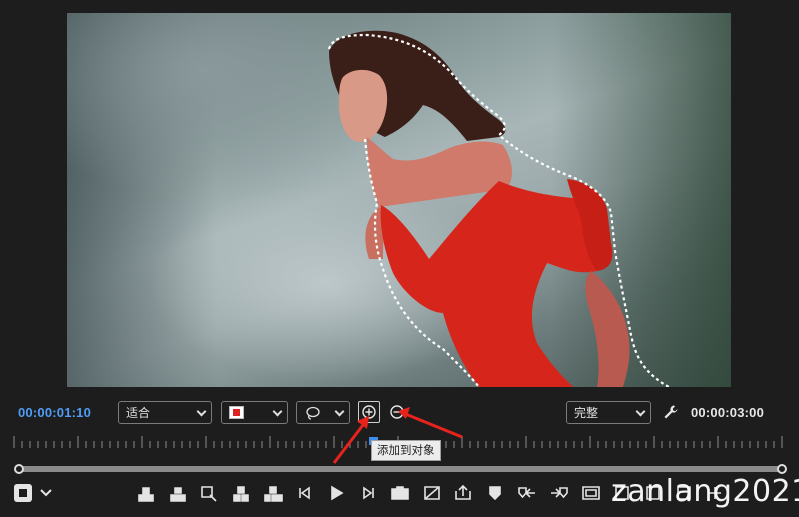  Describe the element at coordinates (178, 494) in the screenshot. I see `mark-out-icon` at that location.